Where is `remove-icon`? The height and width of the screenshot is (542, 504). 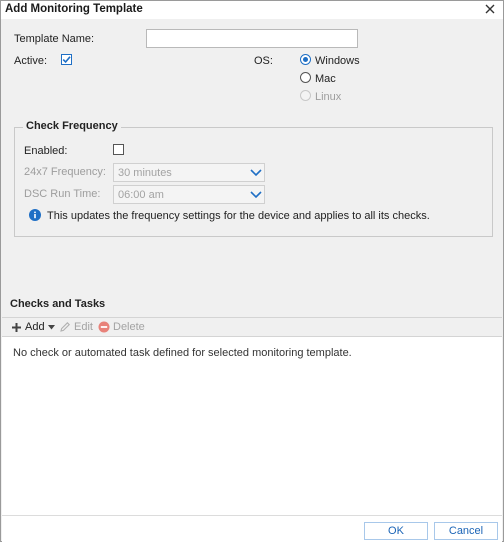
remove-icon is located at coordinates (104, 327).